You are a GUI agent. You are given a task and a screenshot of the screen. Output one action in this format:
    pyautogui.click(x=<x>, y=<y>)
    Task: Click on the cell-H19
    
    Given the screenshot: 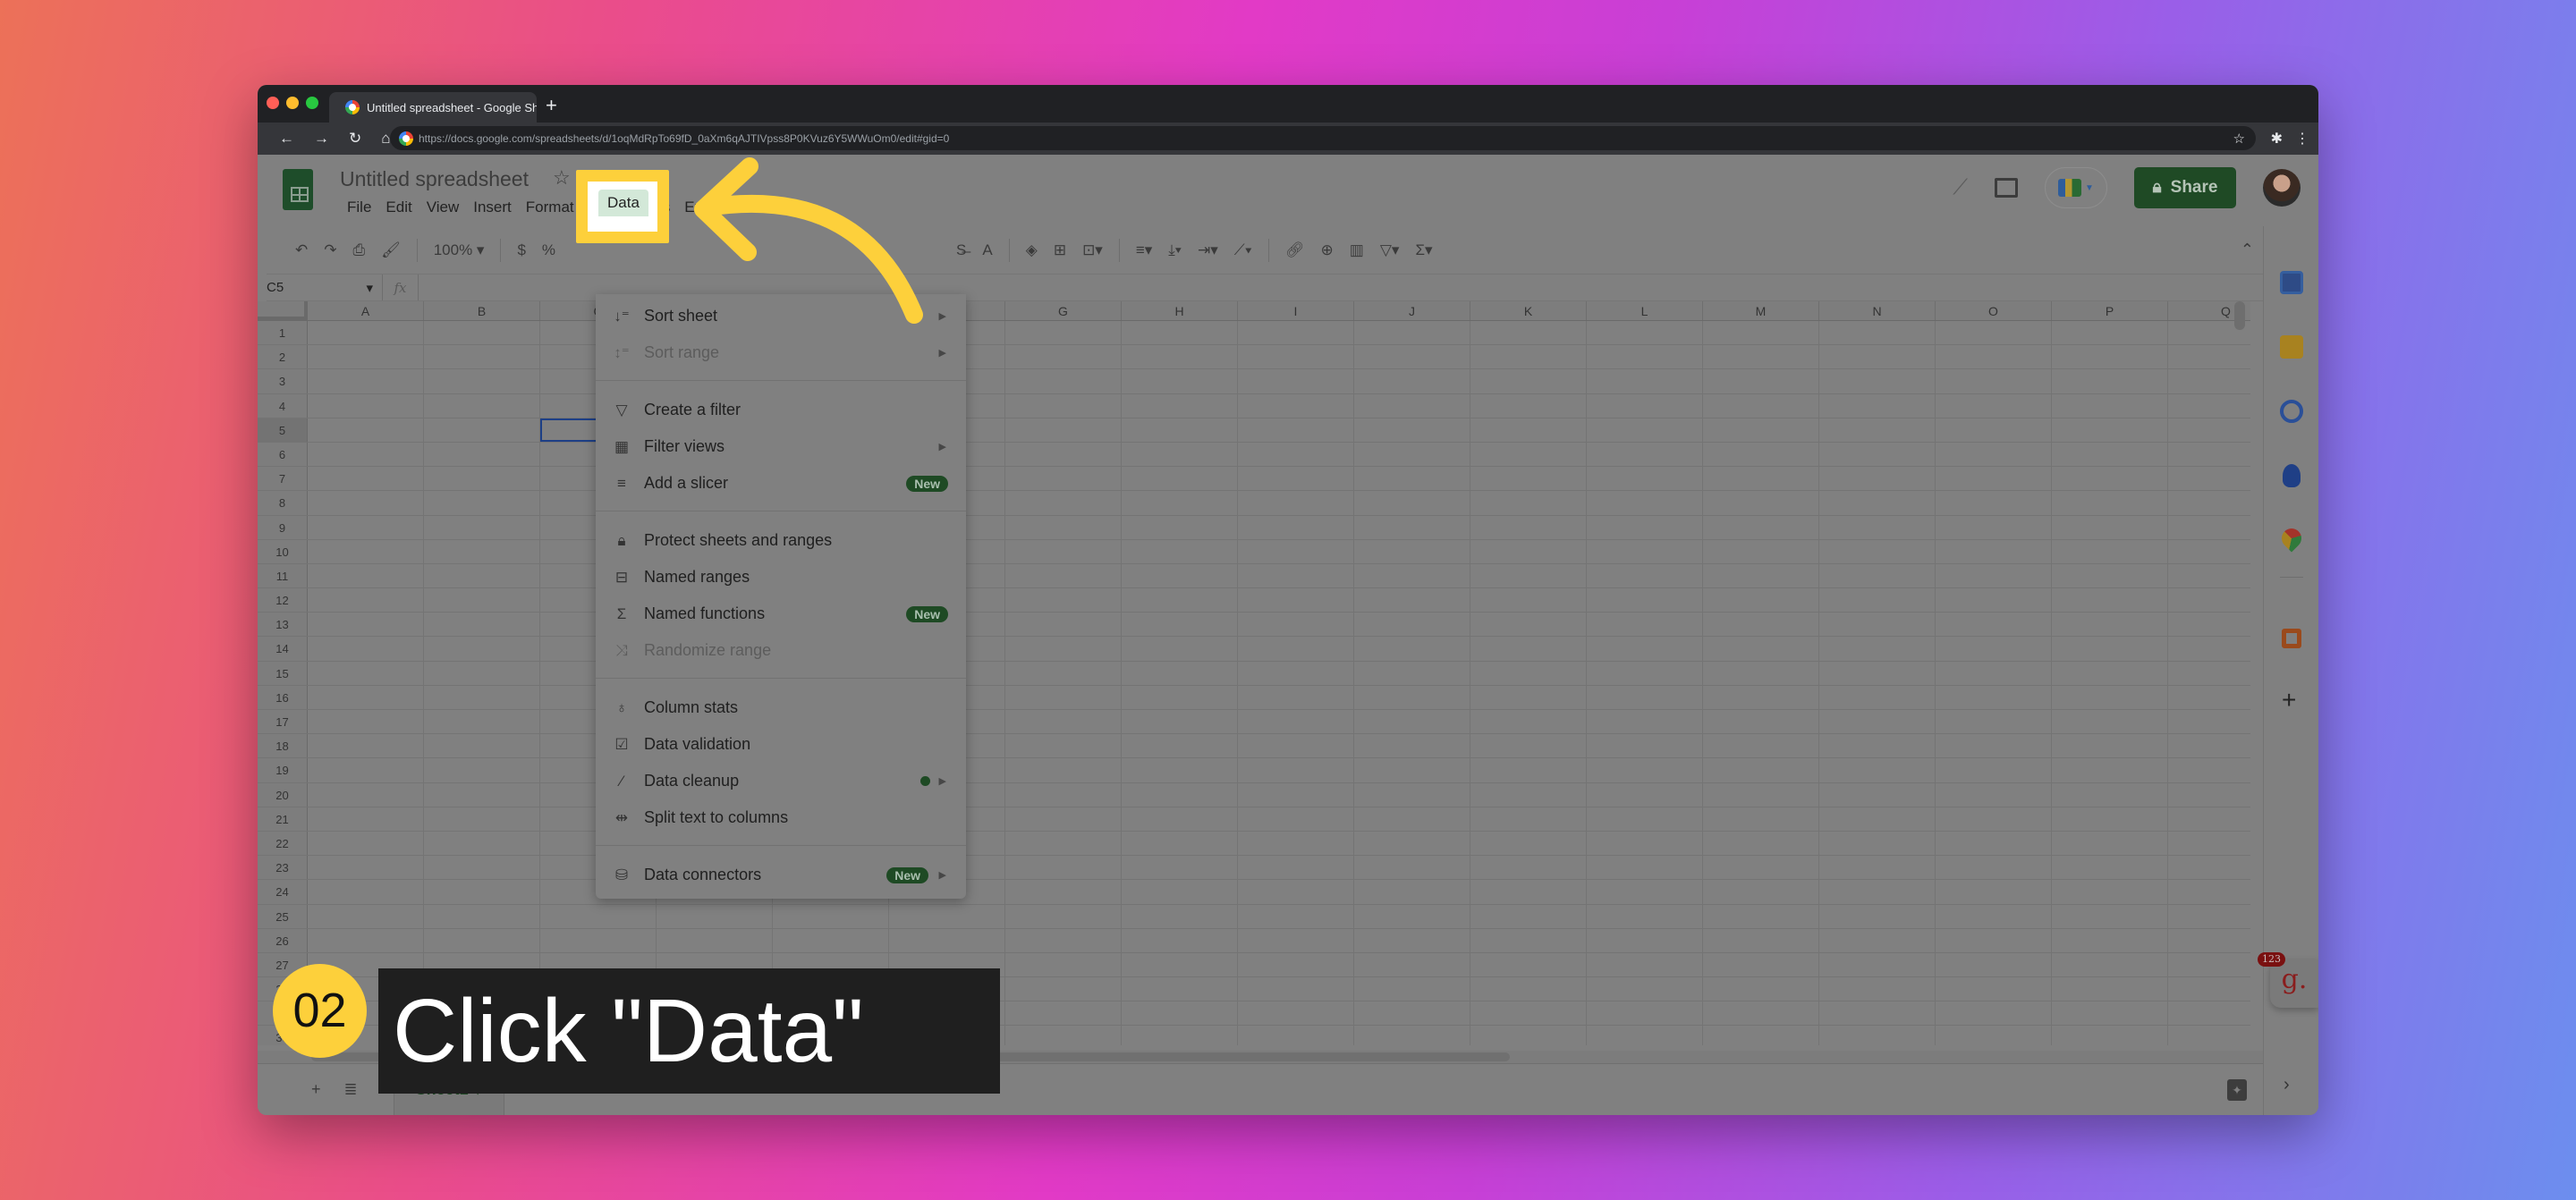 What is the action you would take?
    pyautogui.click(x=1180, y=770)
    